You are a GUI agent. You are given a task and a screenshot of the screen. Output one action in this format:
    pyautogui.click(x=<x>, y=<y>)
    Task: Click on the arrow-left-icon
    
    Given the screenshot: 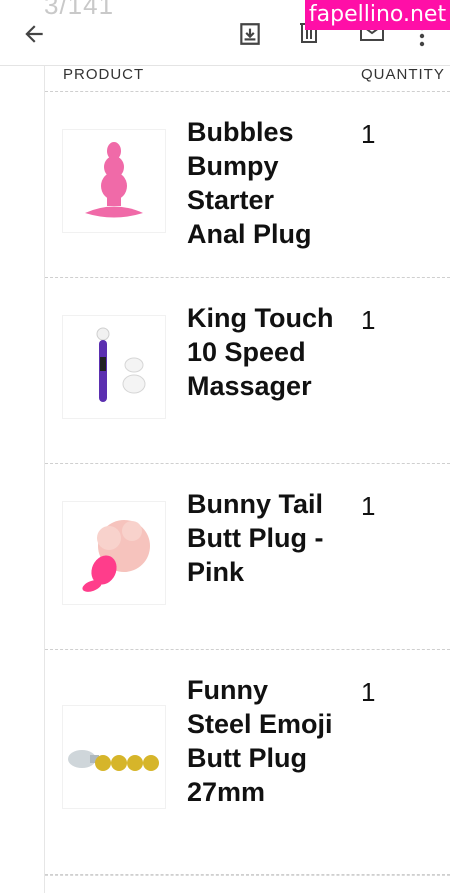 What is the action you would take?
    pyautogui.click(x=34, y=34)
    